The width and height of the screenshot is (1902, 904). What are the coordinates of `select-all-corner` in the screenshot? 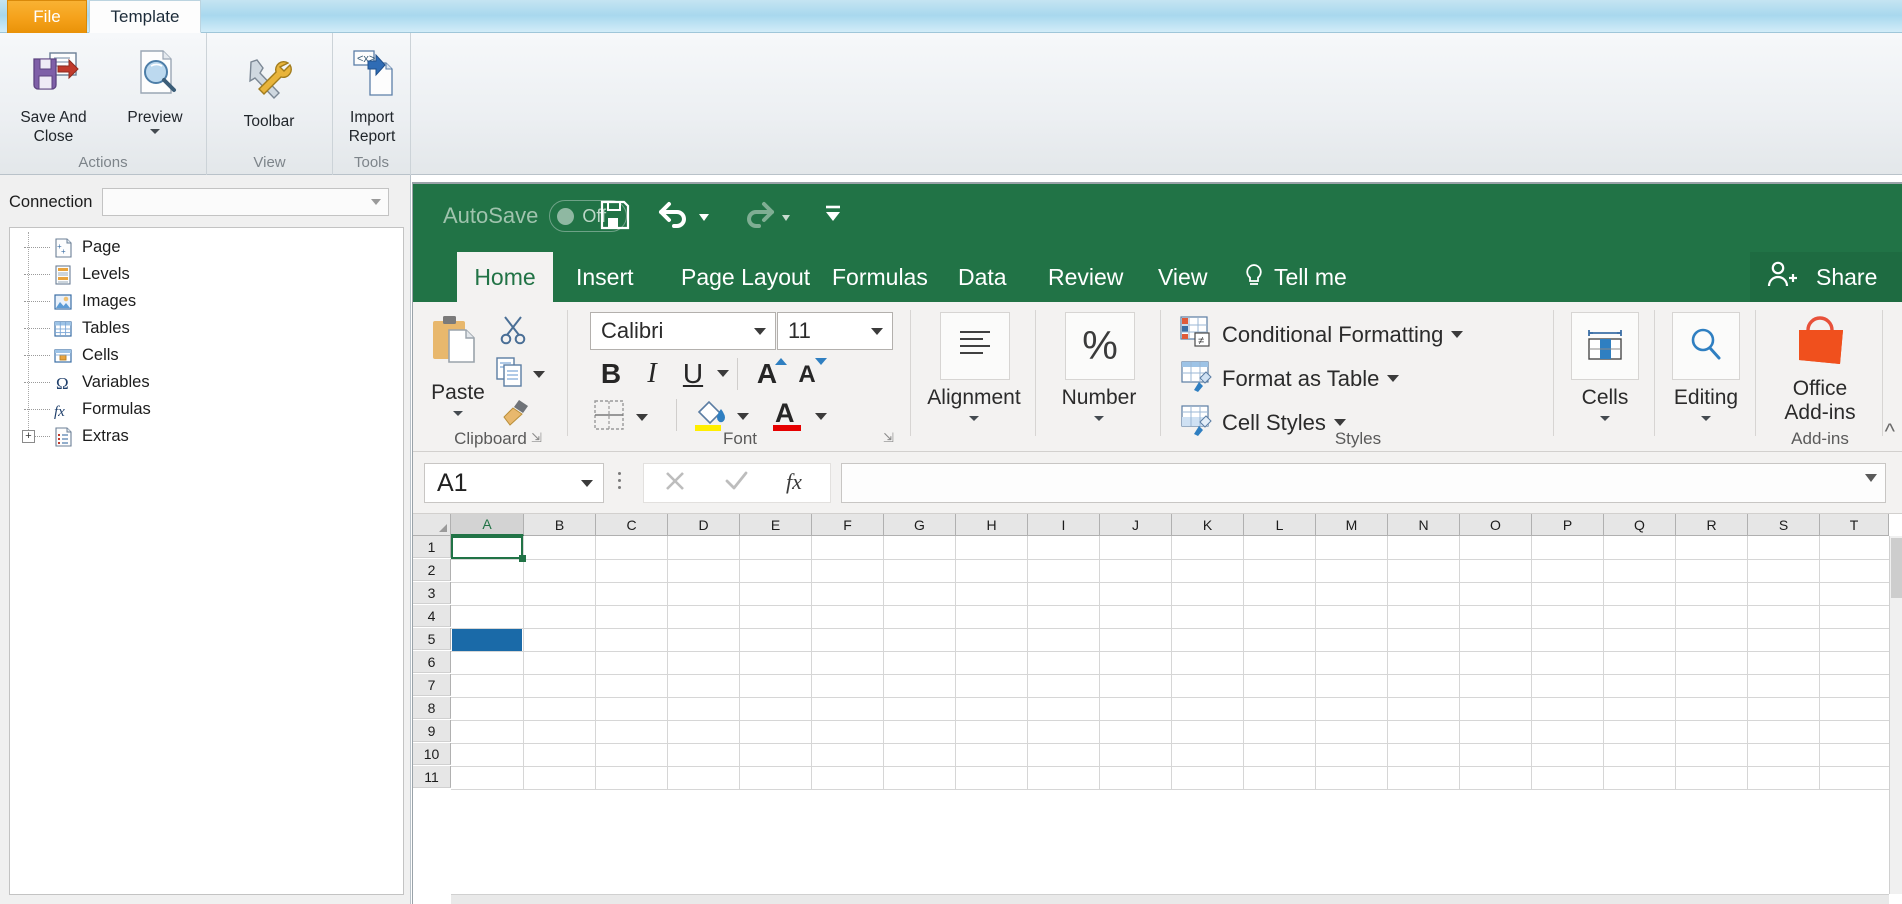 It's located at (432, 525).